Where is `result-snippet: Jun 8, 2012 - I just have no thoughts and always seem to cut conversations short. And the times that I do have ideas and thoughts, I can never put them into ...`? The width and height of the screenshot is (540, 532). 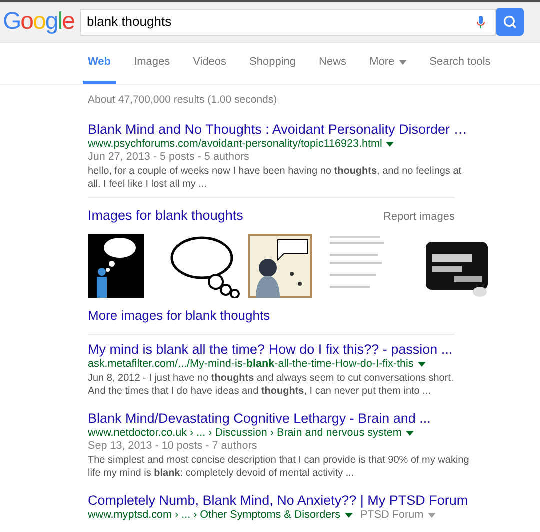 result-snippet: Jun 8, 2012 - I just have no thoughts and always seem to cut conversations short. And the times that I do have ideas and thoughts, I can never put them into ... is located at coordinates (271, 385).